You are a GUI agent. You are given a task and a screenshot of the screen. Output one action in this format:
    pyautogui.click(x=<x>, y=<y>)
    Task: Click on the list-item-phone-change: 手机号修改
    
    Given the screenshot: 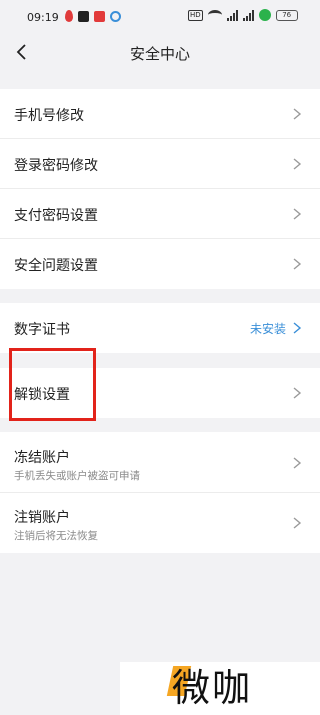 What is the action you would take?
    pyautogui.click(x=160, y=114)
    